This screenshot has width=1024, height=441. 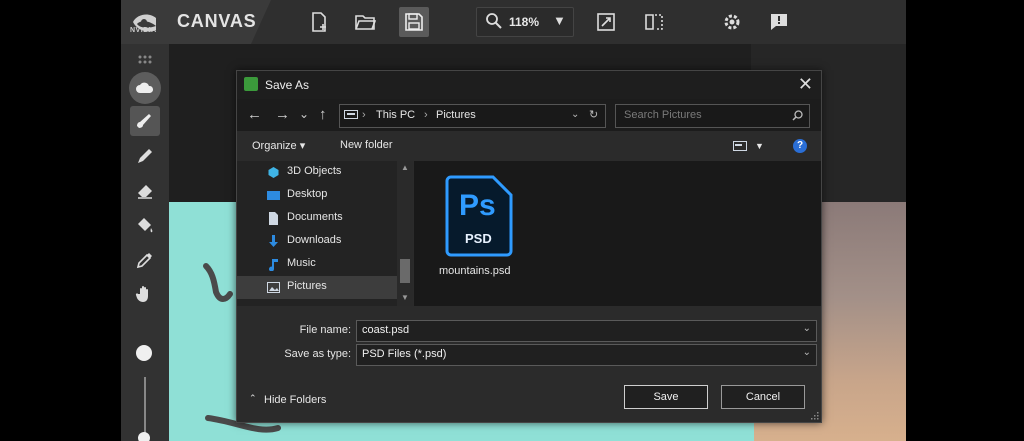 I want to click on mirror-icon, so click(x=654, y=22).